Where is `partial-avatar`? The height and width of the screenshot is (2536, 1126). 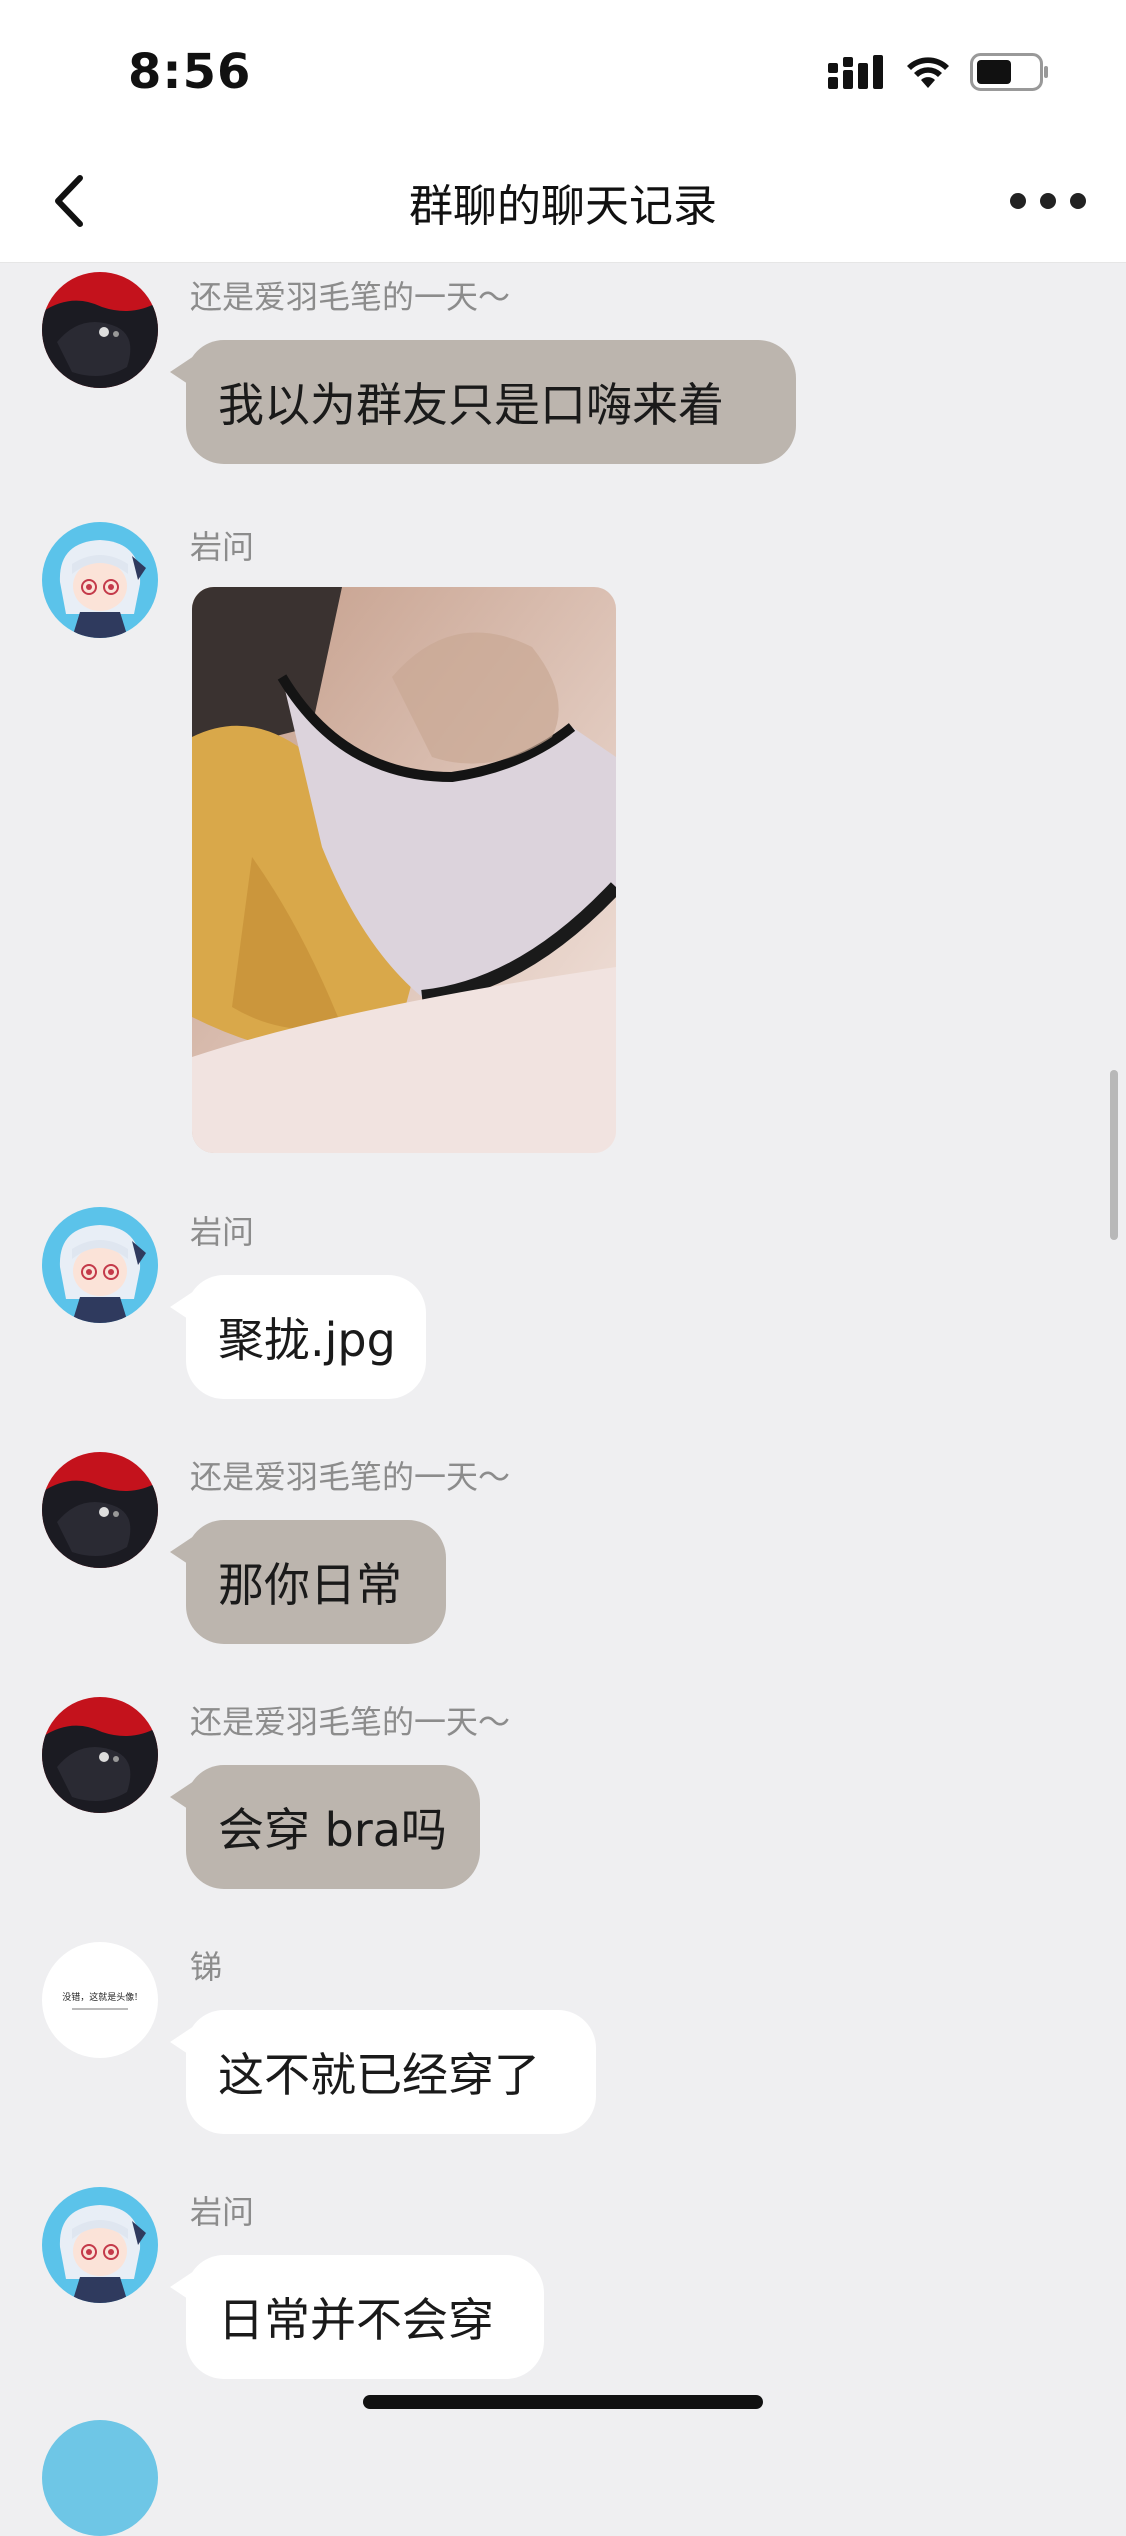
partial-avatar is located at coordinates (100, 2478).